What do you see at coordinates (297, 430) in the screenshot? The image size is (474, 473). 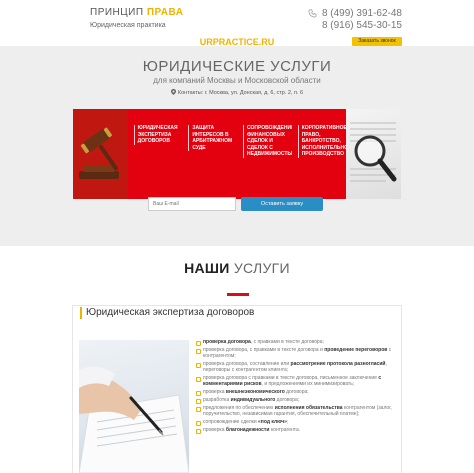 I see `list-item: проверка благонадежности контрагента.` at bounding box center [297, 430].